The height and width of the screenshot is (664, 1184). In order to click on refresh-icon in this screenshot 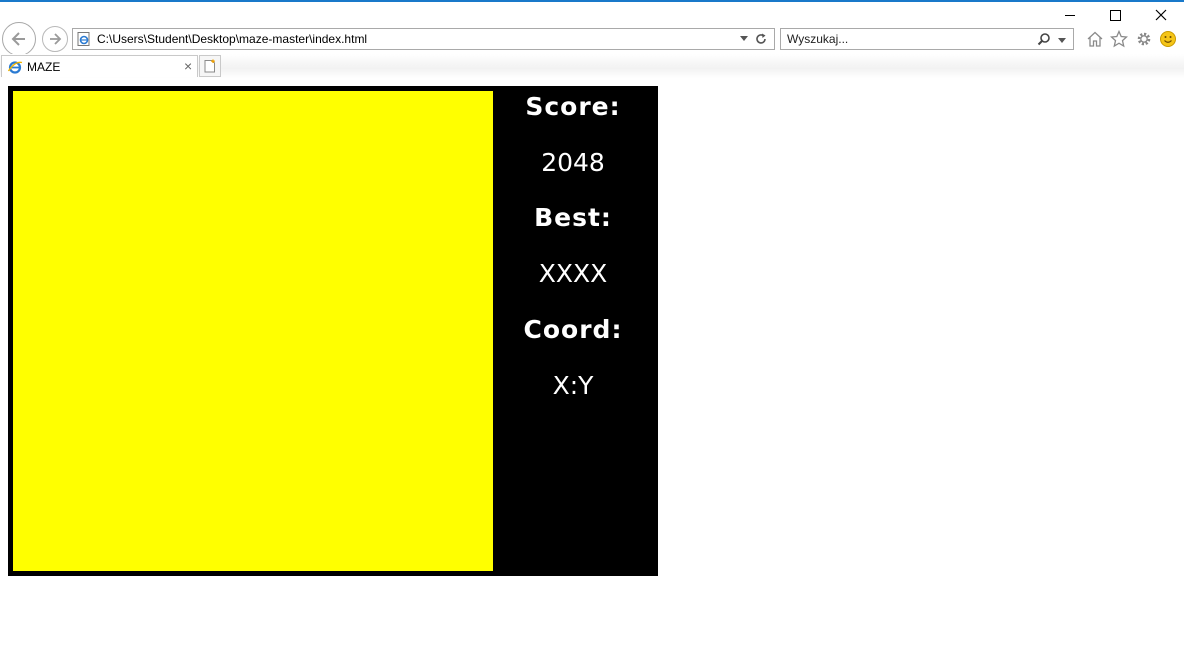, I will do `click(761, 39)`.